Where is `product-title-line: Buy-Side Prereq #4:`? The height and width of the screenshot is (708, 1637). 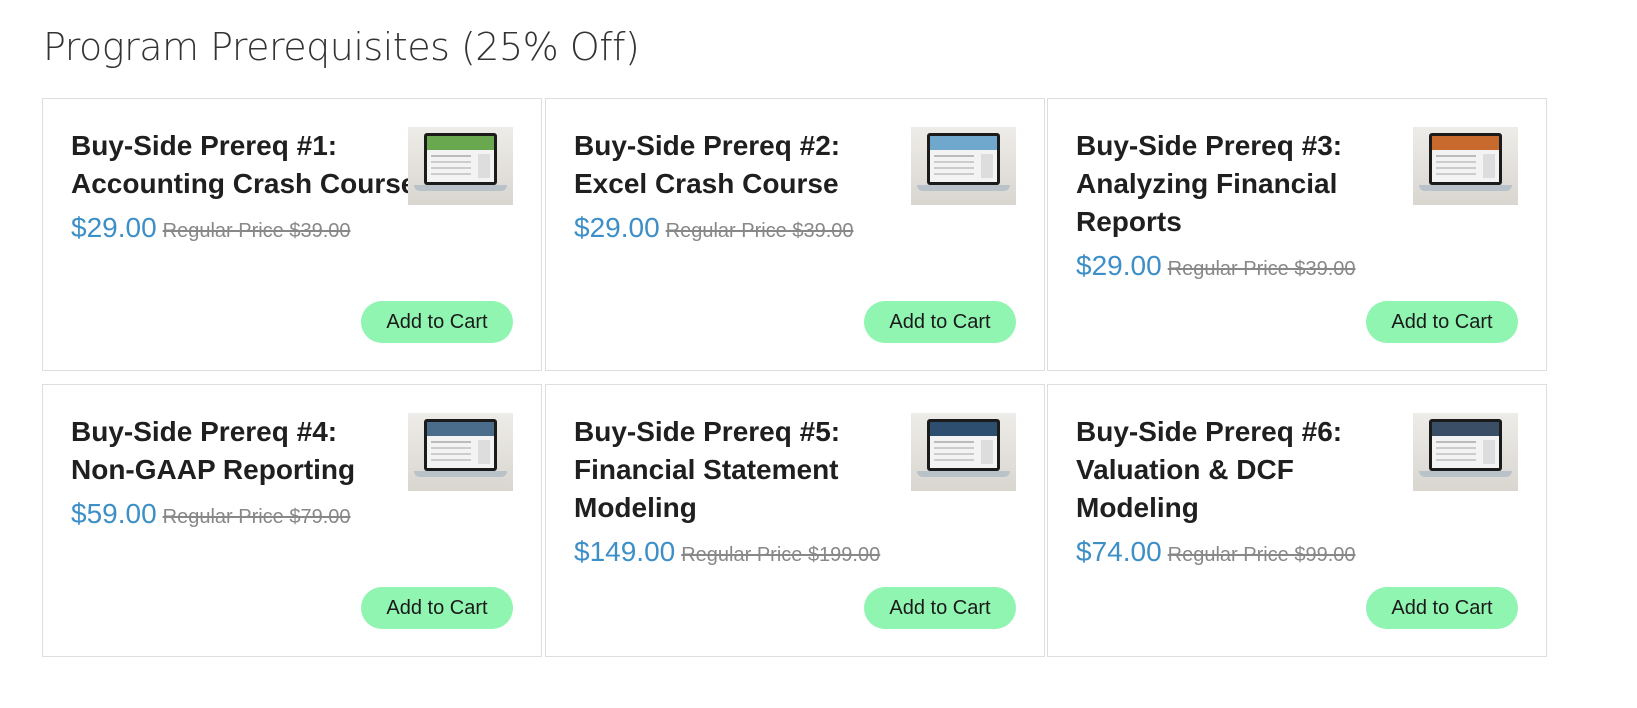
product-title-line: Buy-Side Prereq #4: is located at coordinates (204, 431).